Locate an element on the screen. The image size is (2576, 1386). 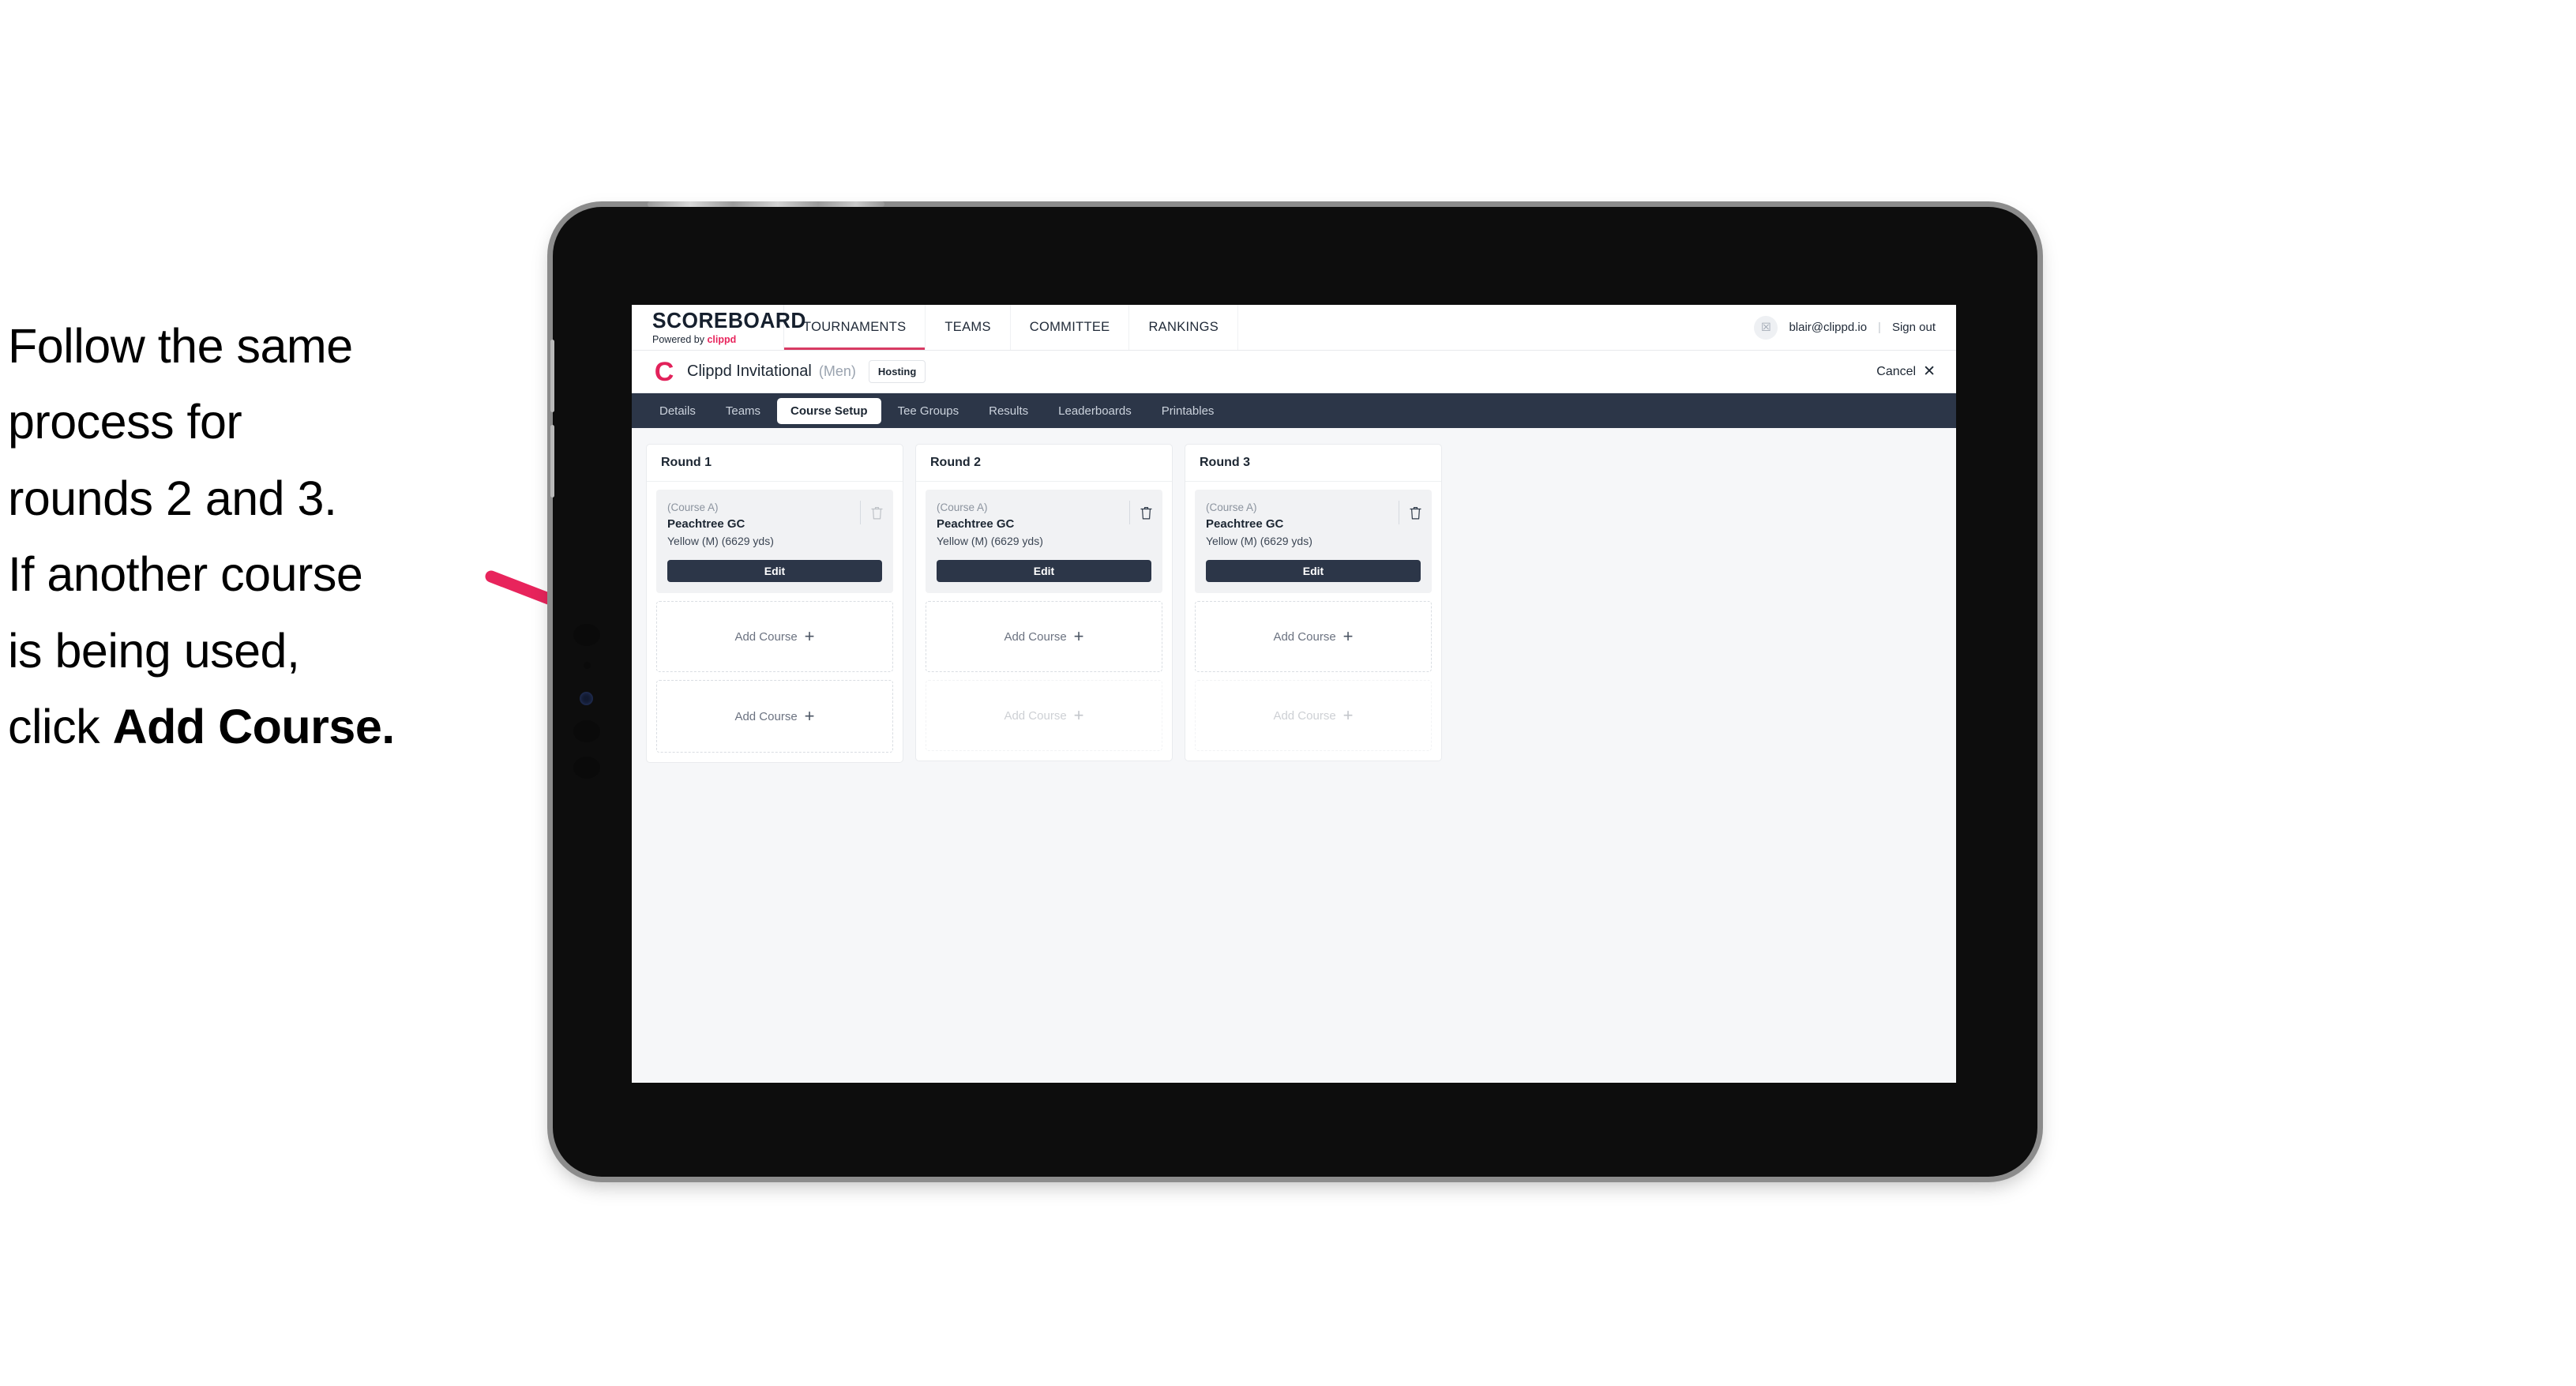
brand-powered-prefix: Powered by is located at coordinates (680, 340).